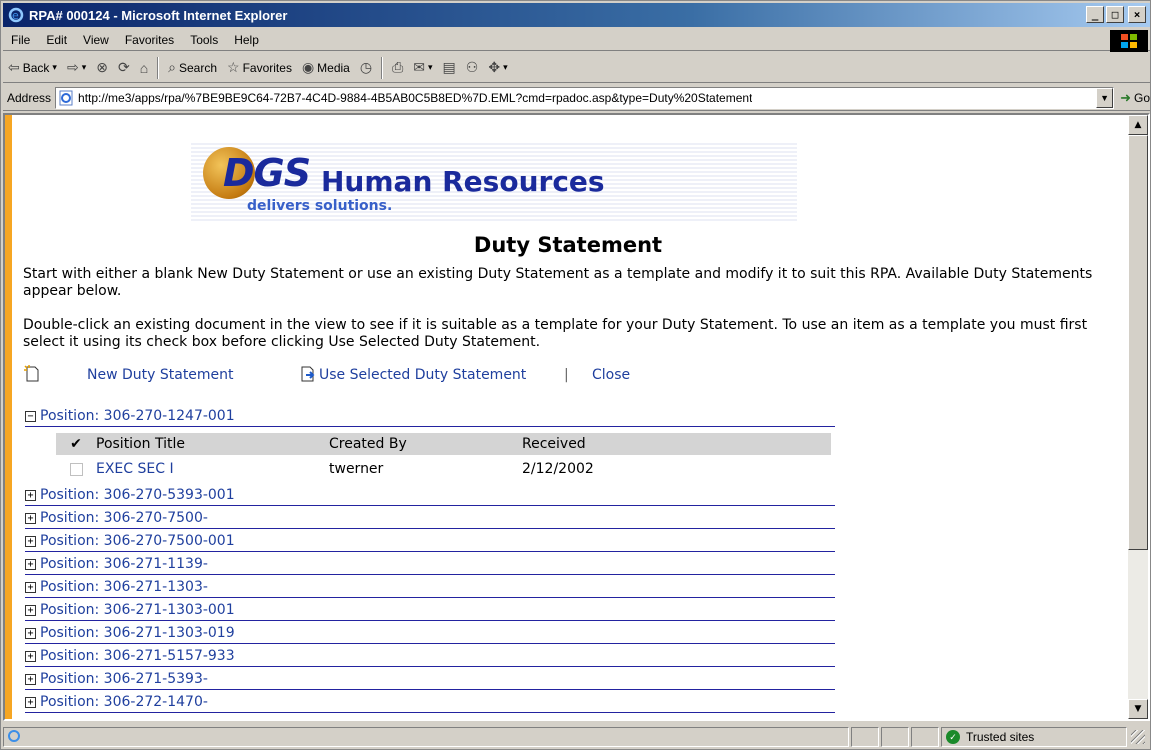 Image resolution: width=1151 pixels, height=750 pixels. I want to click on column-received: Received, so click(622, 444).